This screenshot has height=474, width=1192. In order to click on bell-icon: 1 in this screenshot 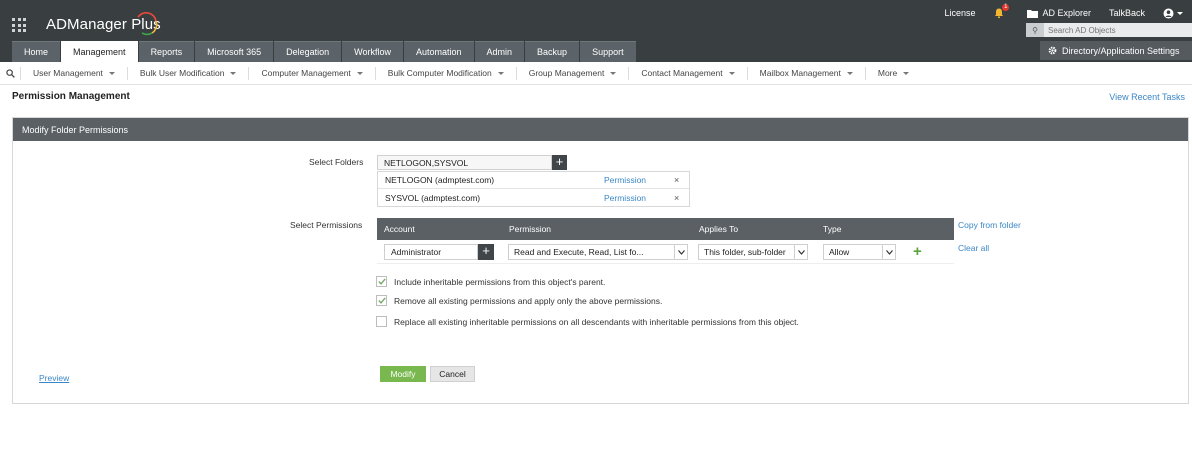, I will do `click(1001, 11)`.